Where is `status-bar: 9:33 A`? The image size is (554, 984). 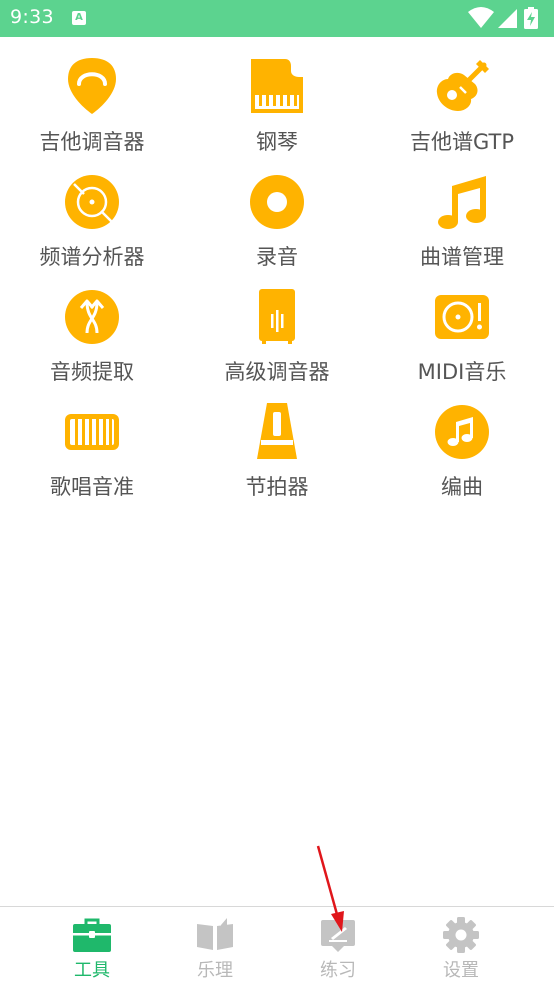 status-bar: 9:33 A is located at coordinates (277, 18).